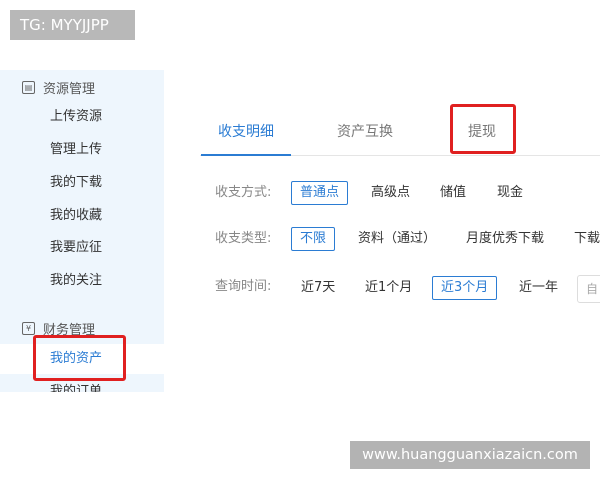 The image size is (600, 480). I want to click on watermark-top-left: TG: MYYJJPP, so click(72, 25).